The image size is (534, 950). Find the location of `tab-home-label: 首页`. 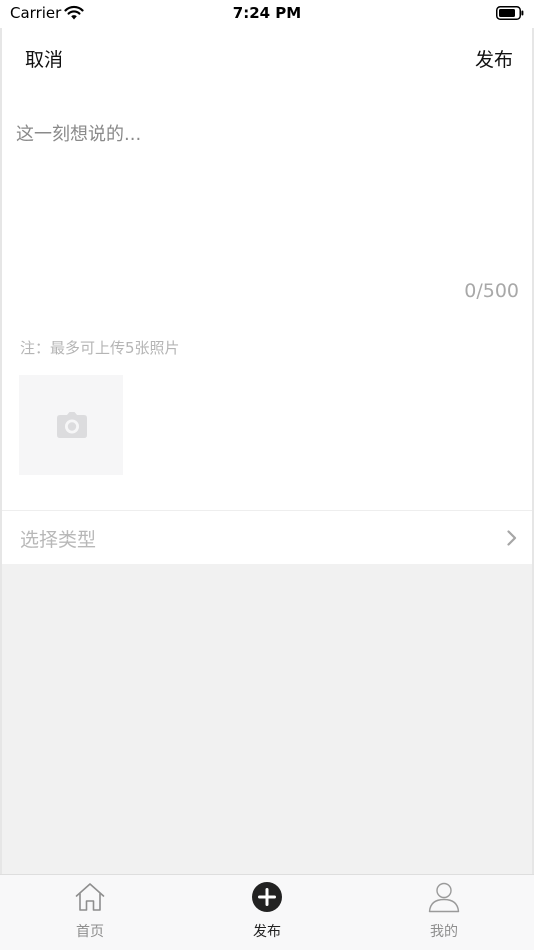

tab-home-label: 首页 is located at coordinates (90, 932).